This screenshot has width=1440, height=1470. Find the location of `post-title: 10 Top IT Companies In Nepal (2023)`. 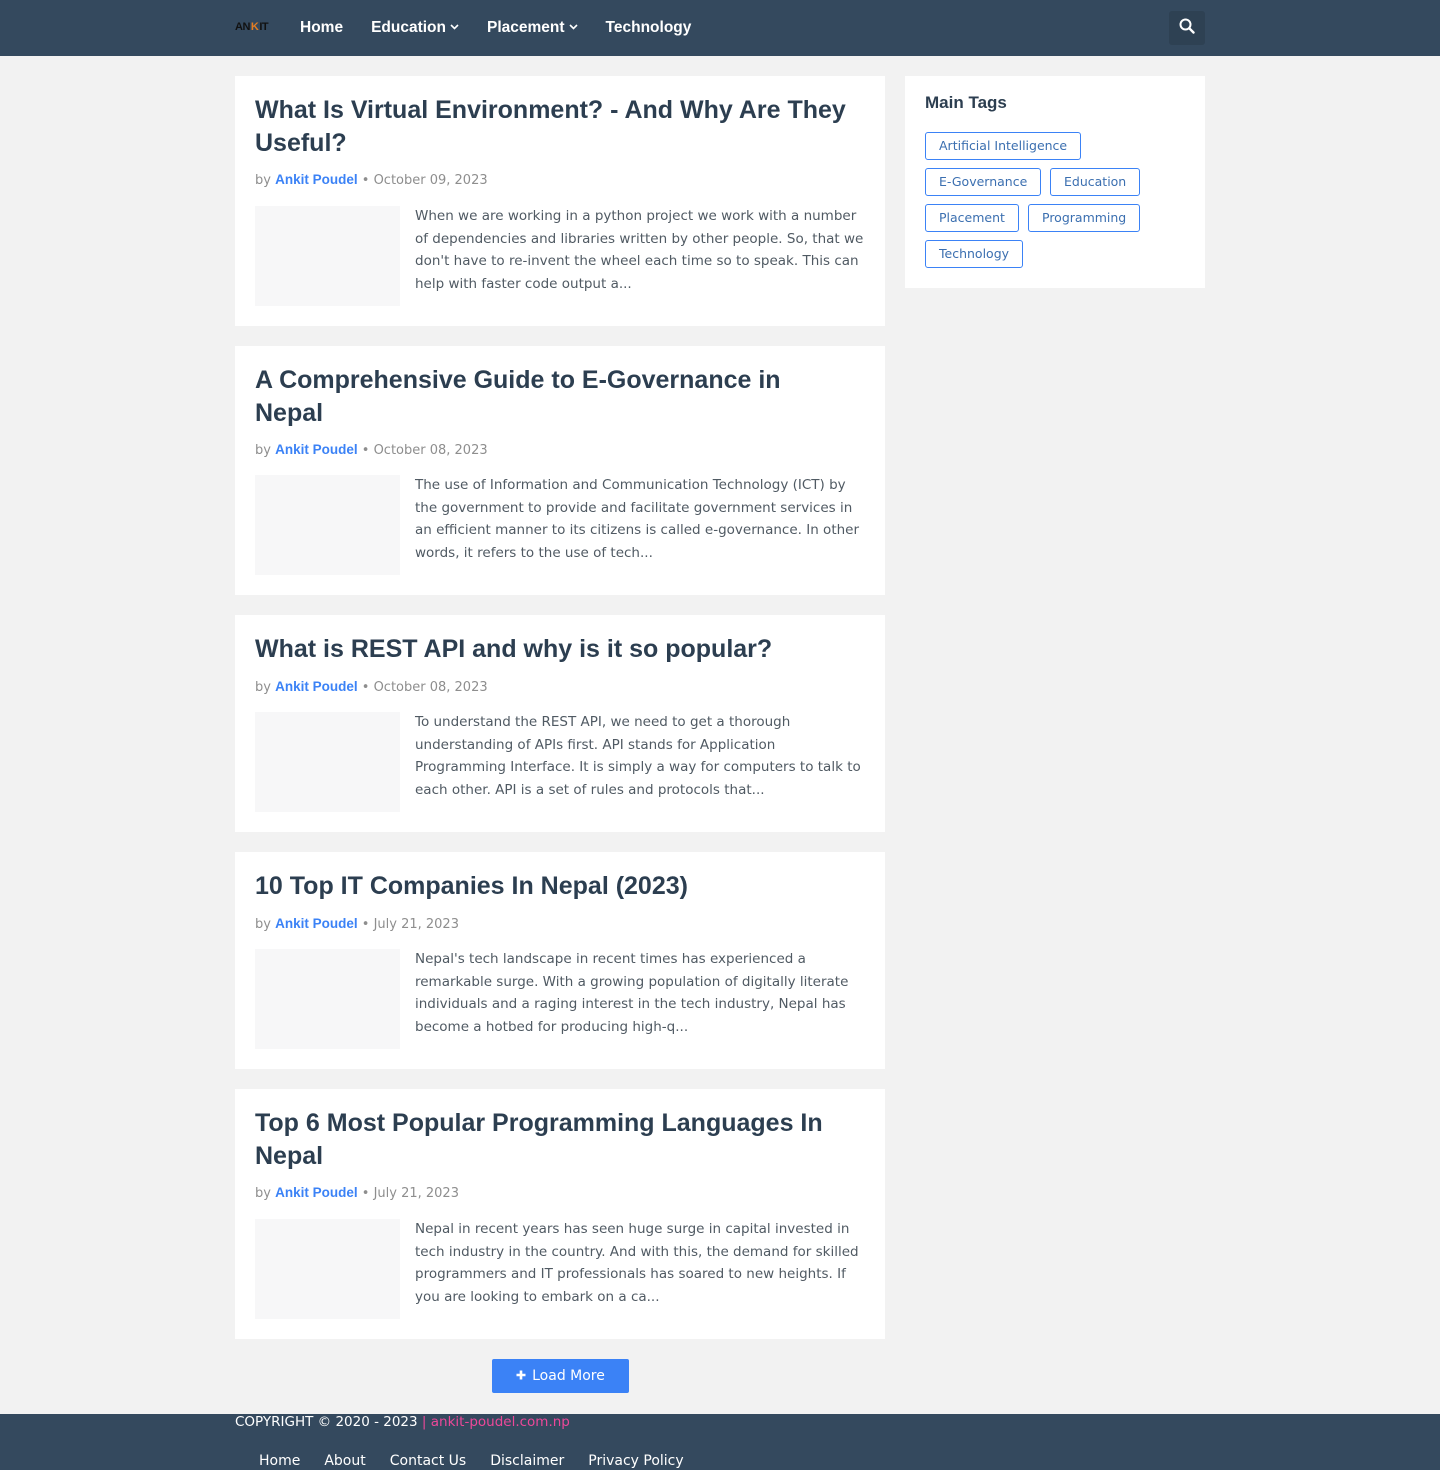

post-title: 10 Top IT Companies In Nepal (2023) is located at coordinates (555, 886).